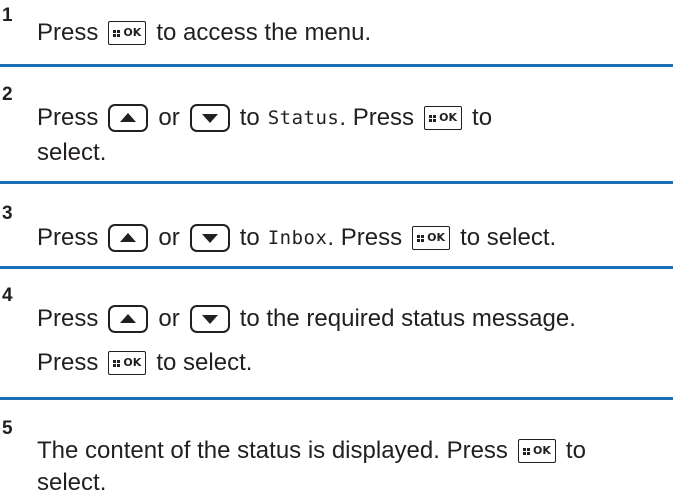 The height and width of the screenshot is (499, 673). I want to click on step-text: Press OK to access the menu., so click(204, 33).